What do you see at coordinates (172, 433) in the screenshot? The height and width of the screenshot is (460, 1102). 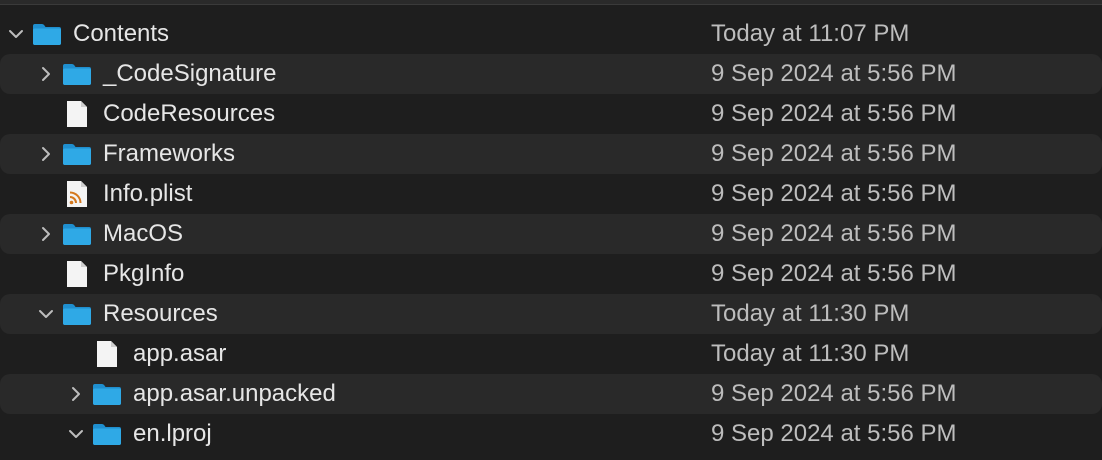 I see `file-name: en.lproj` at bounding box center [172, 433].